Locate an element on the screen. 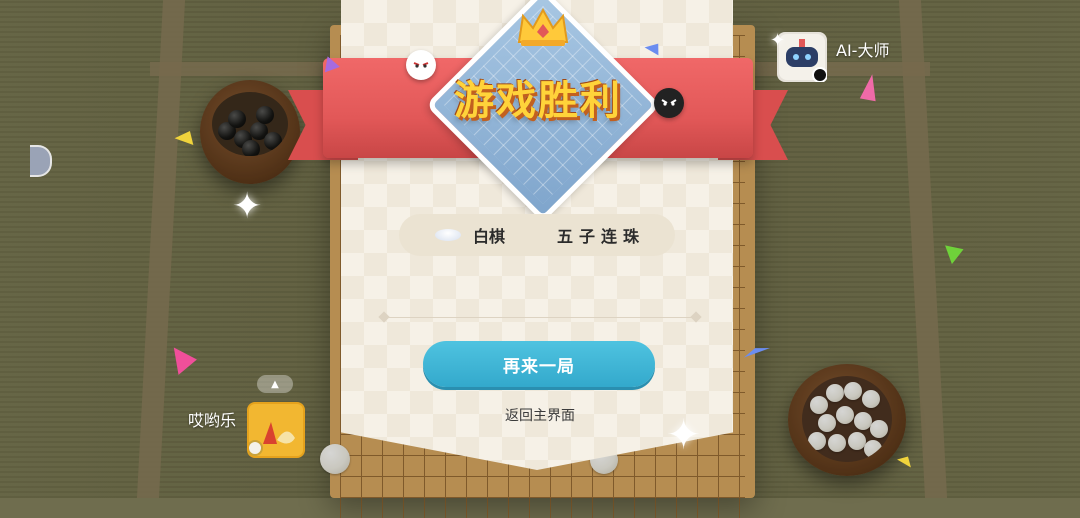 This screenshot has height=518, width=1080. white-stone-icon is located at coordinates (448, 235).